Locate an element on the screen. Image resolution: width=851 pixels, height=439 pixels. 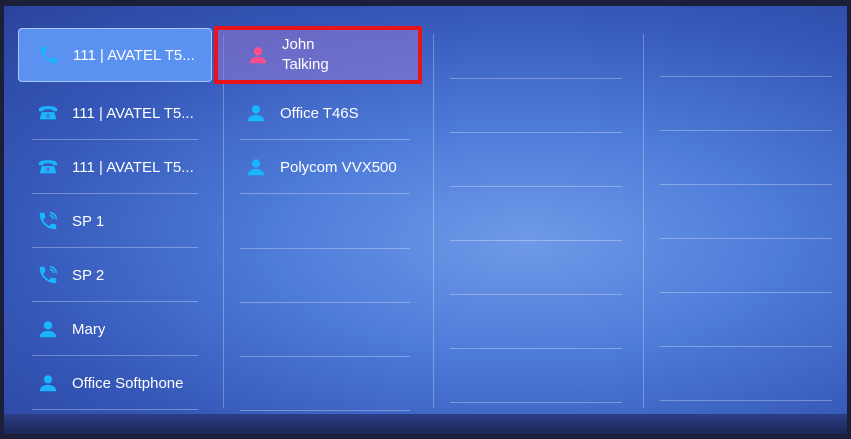
contact-label: Office T46S is located at coordinates (319, 113).